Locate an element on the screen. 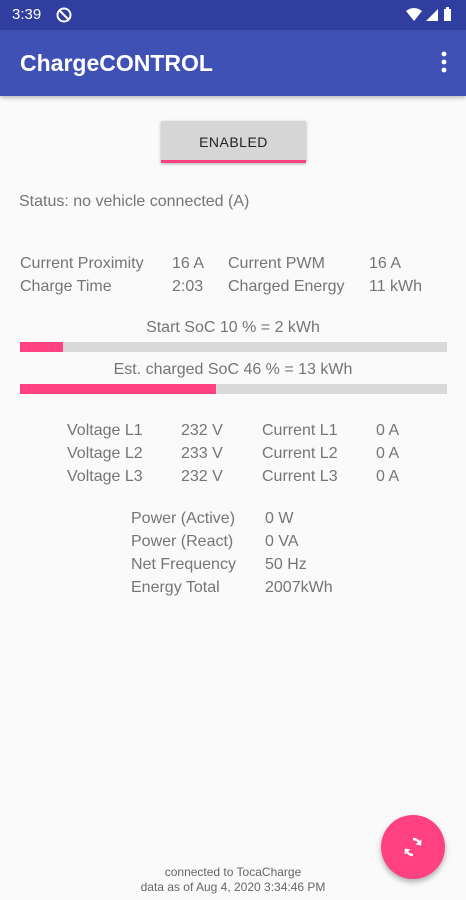 The image size is (466, 900). wifi-icon is located at coordinates (414, 14).